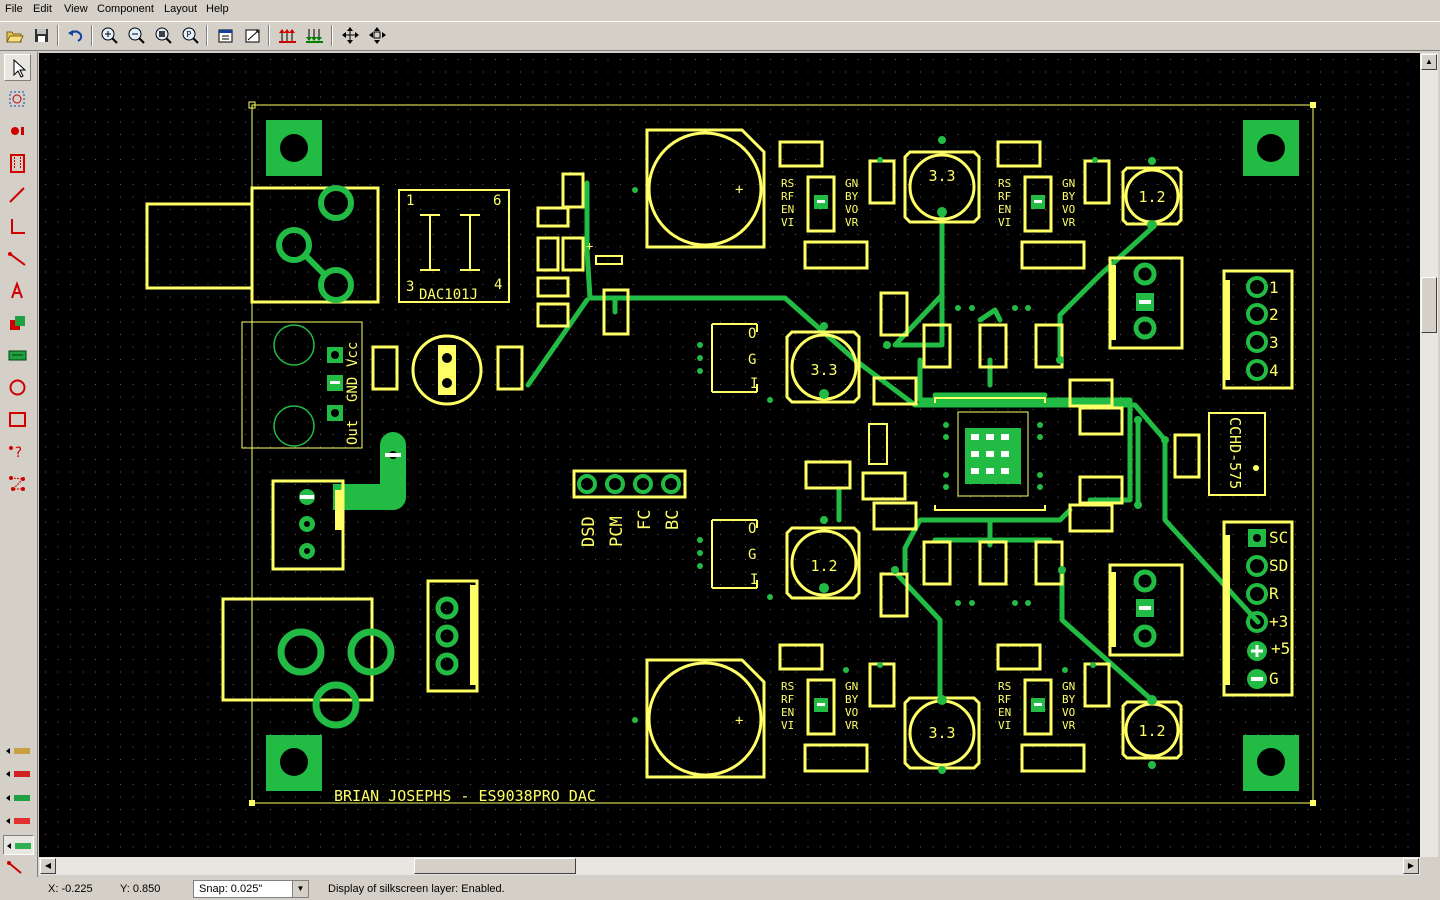 The width and height of the screenshot is (1440, 900). What do you see at coordinates (287, 35) in the screenshot?
I see `move-up-layer-icon` at bounding box center [287, 35].